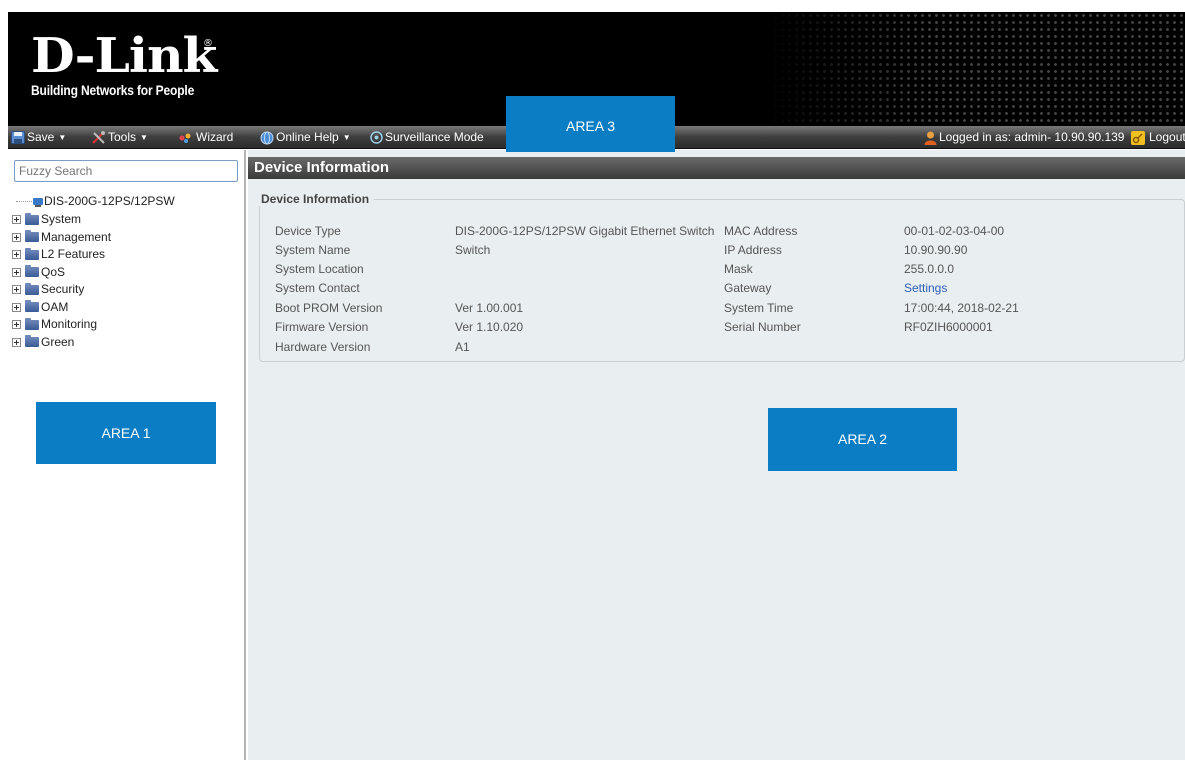 This screenshot has height=760, width=1185. Describe the element at coordinates (315, 199) in the screenshot. I see `device-info-legend: Device Information` at that location.